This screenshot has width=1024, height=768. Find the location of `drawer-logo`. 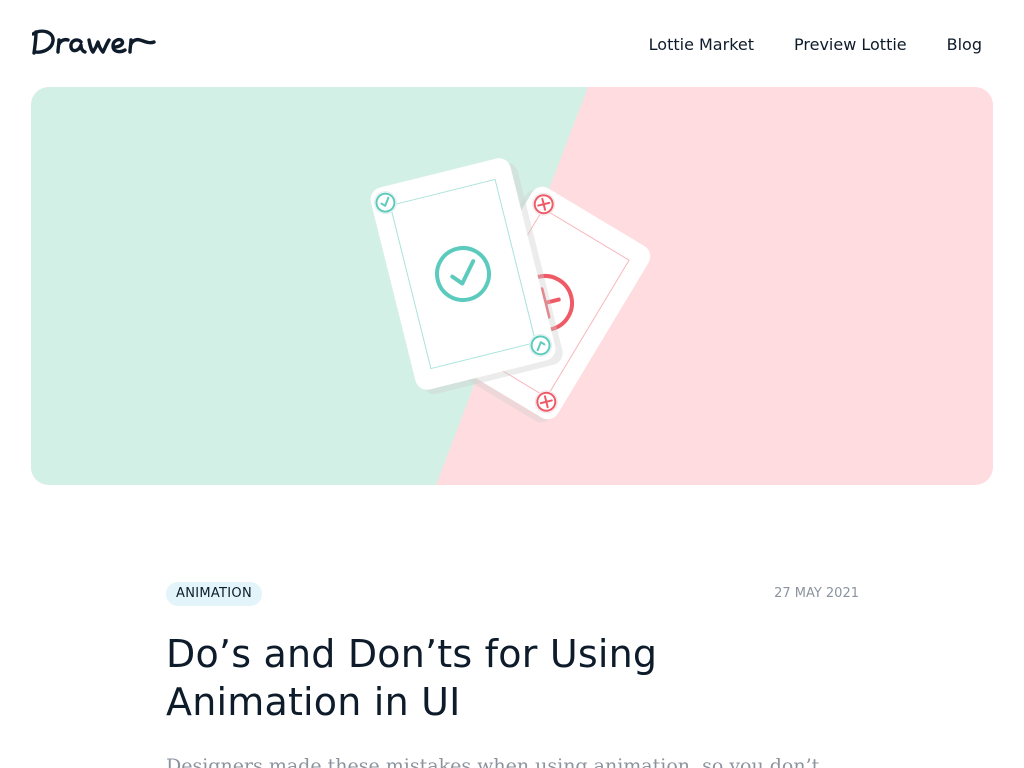

drawer-logo is located at coordinates (95, 43).